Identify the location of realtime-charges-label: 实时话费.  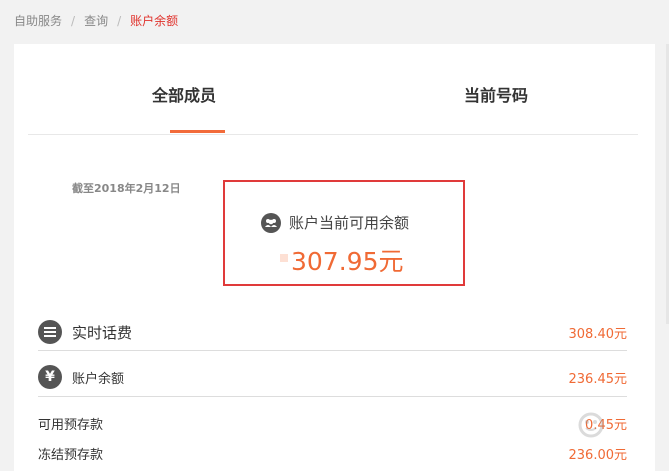
(102, 332).